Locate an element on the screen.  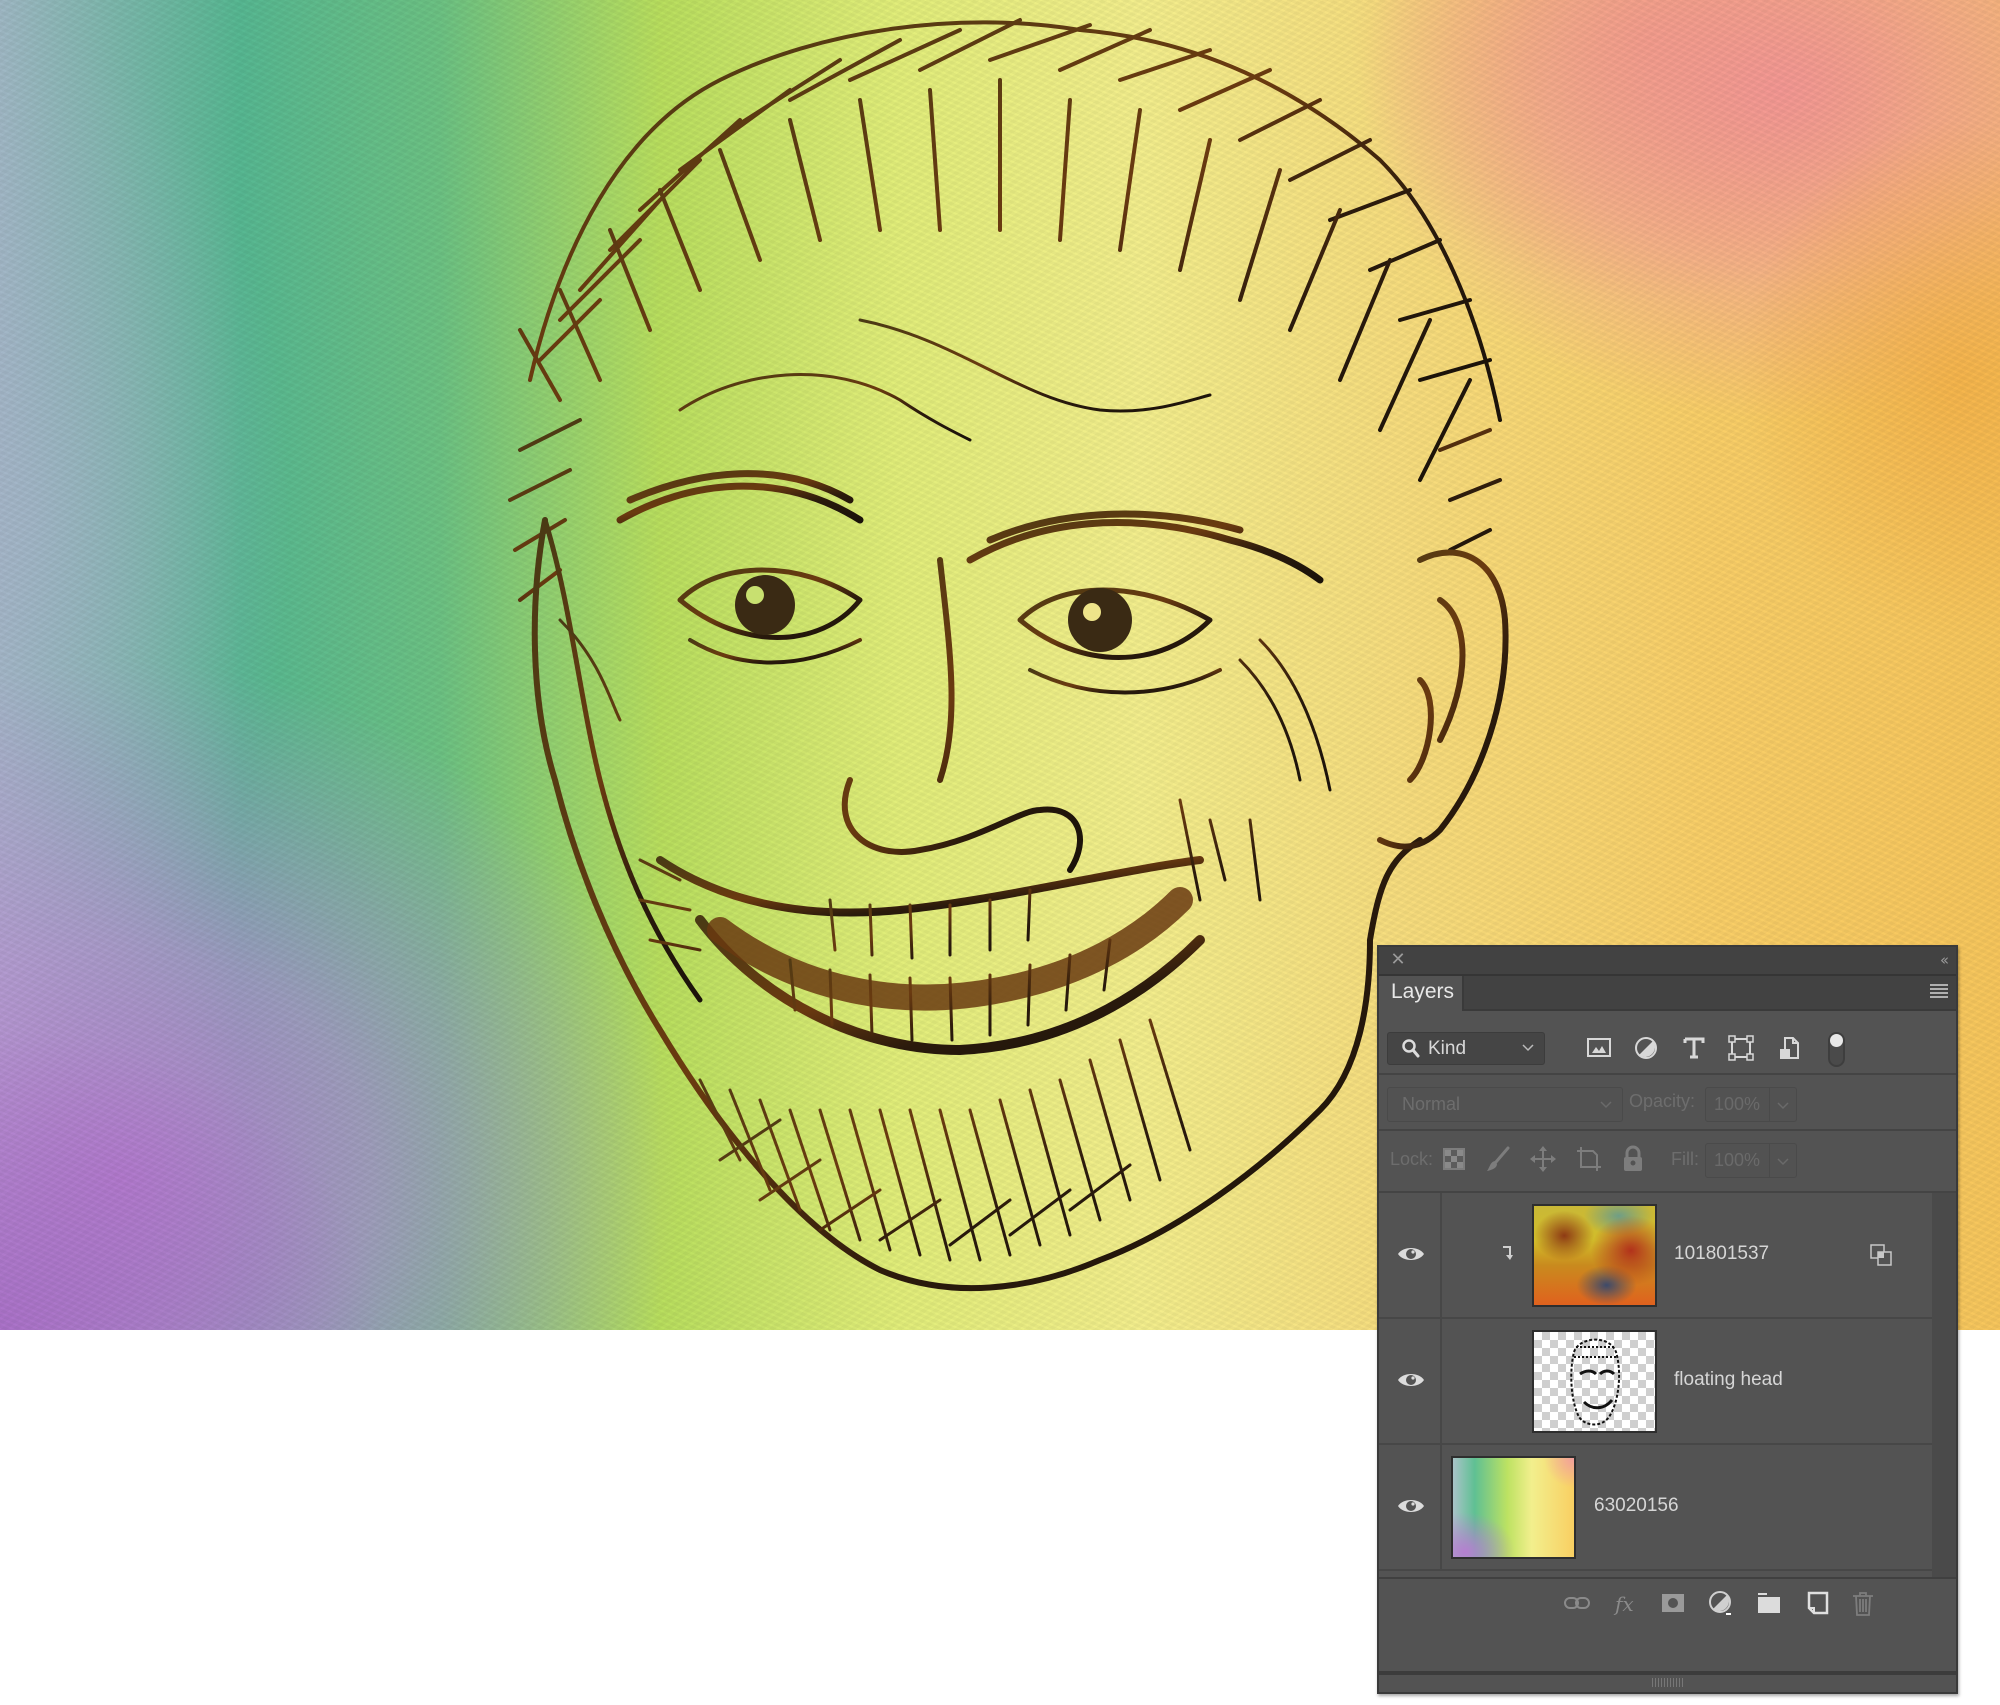
pixel-layer-filter-icon is located at coordinates (1599, 1048).